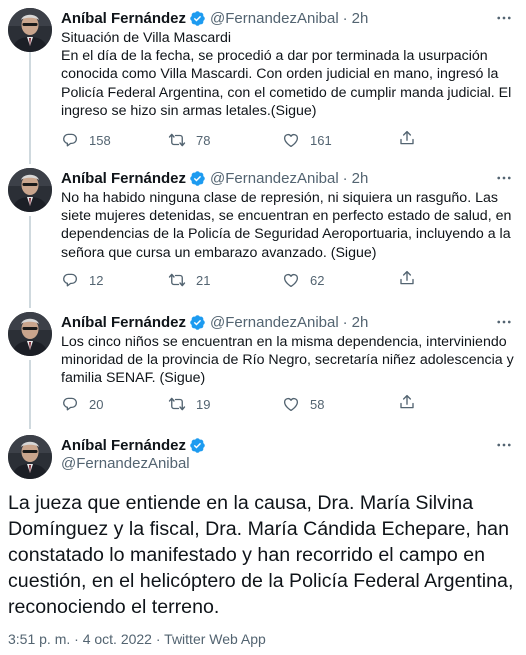  I want to click on reply-count: 158, so click(100, 140).